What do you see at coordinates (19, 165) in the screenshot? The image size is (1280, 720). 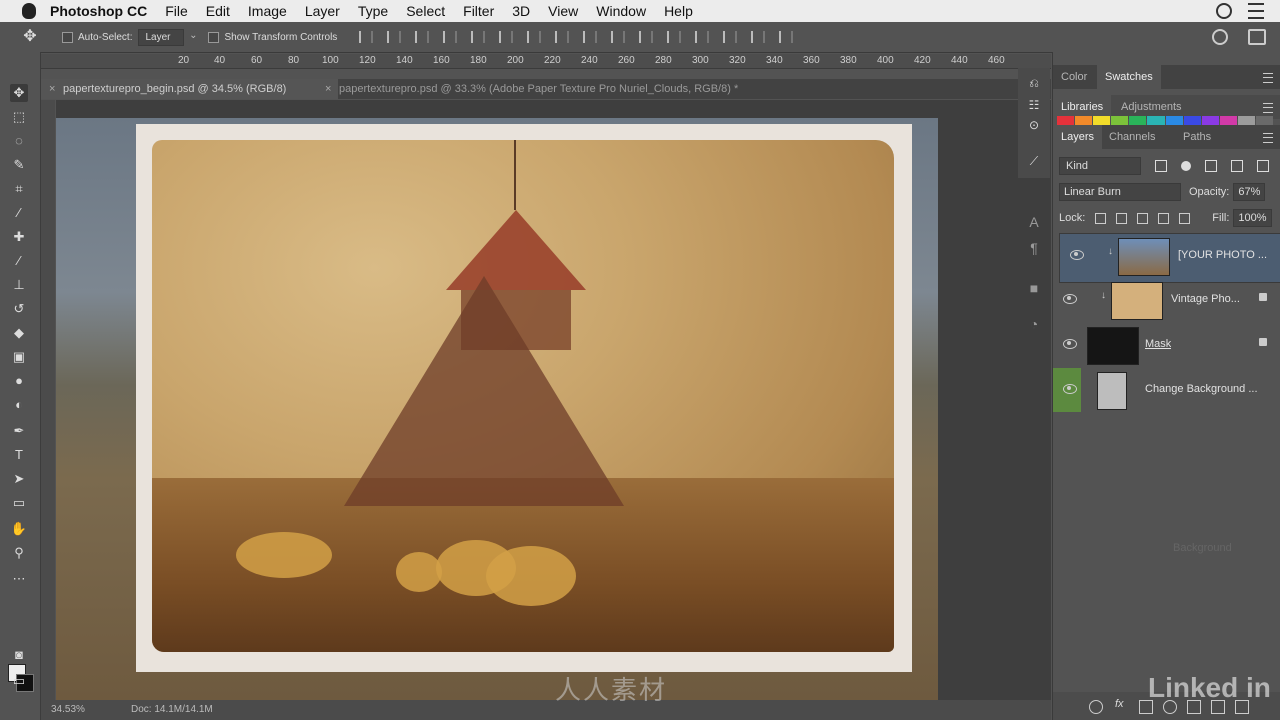 I see `quick-select-tool-icon: ✎` at bounding box center [19, 165].